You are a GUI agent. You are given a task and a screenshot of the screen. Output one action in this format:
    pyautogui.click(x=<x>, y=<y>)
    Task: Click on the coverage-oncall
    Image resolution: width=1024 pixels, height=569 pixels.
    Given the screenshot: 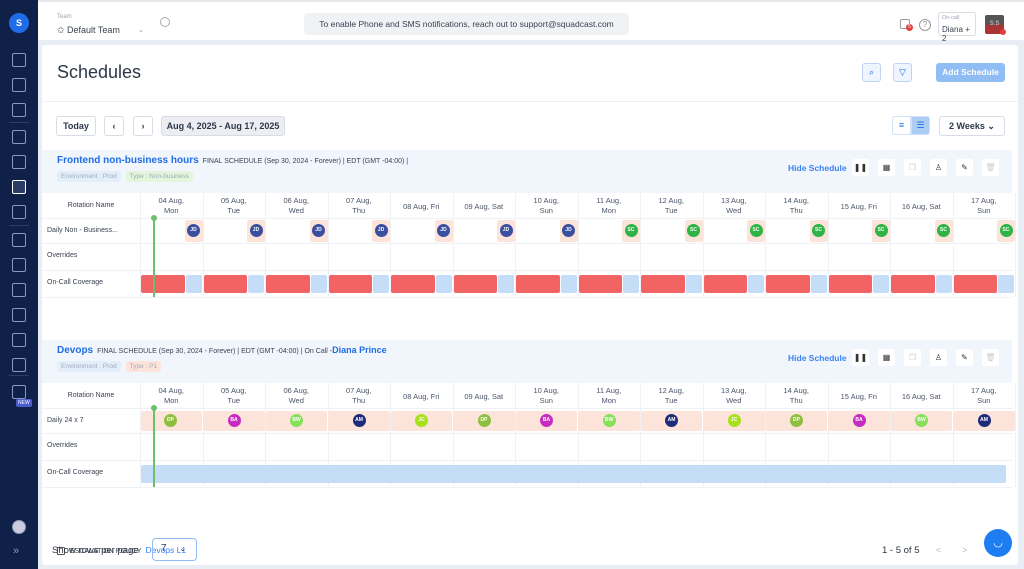 What is the action you would take?
    pyautogui.click(x=413, y=284)
    